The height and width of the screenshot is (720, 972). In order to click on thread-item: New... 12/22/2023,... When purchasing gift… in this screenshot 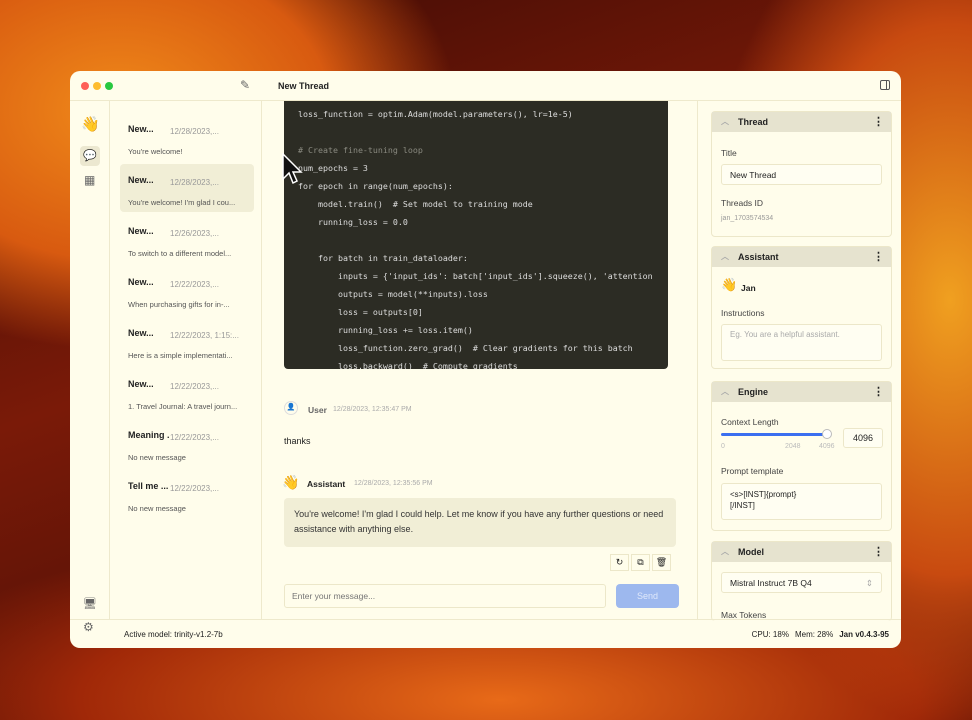, I will do `click(187, 290)`.